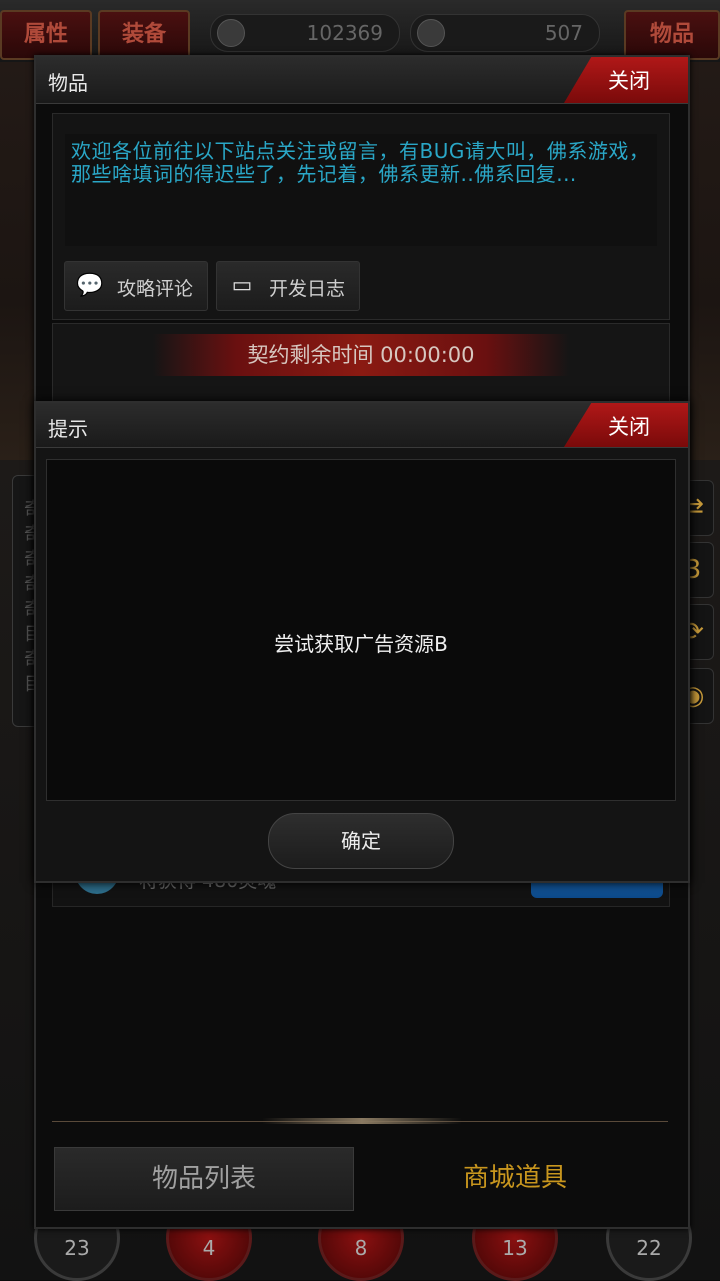  What do you see at coordinates (672, 35) in the screenshot?
I see `tab-items: 物品` at bounding box center [672, 35].